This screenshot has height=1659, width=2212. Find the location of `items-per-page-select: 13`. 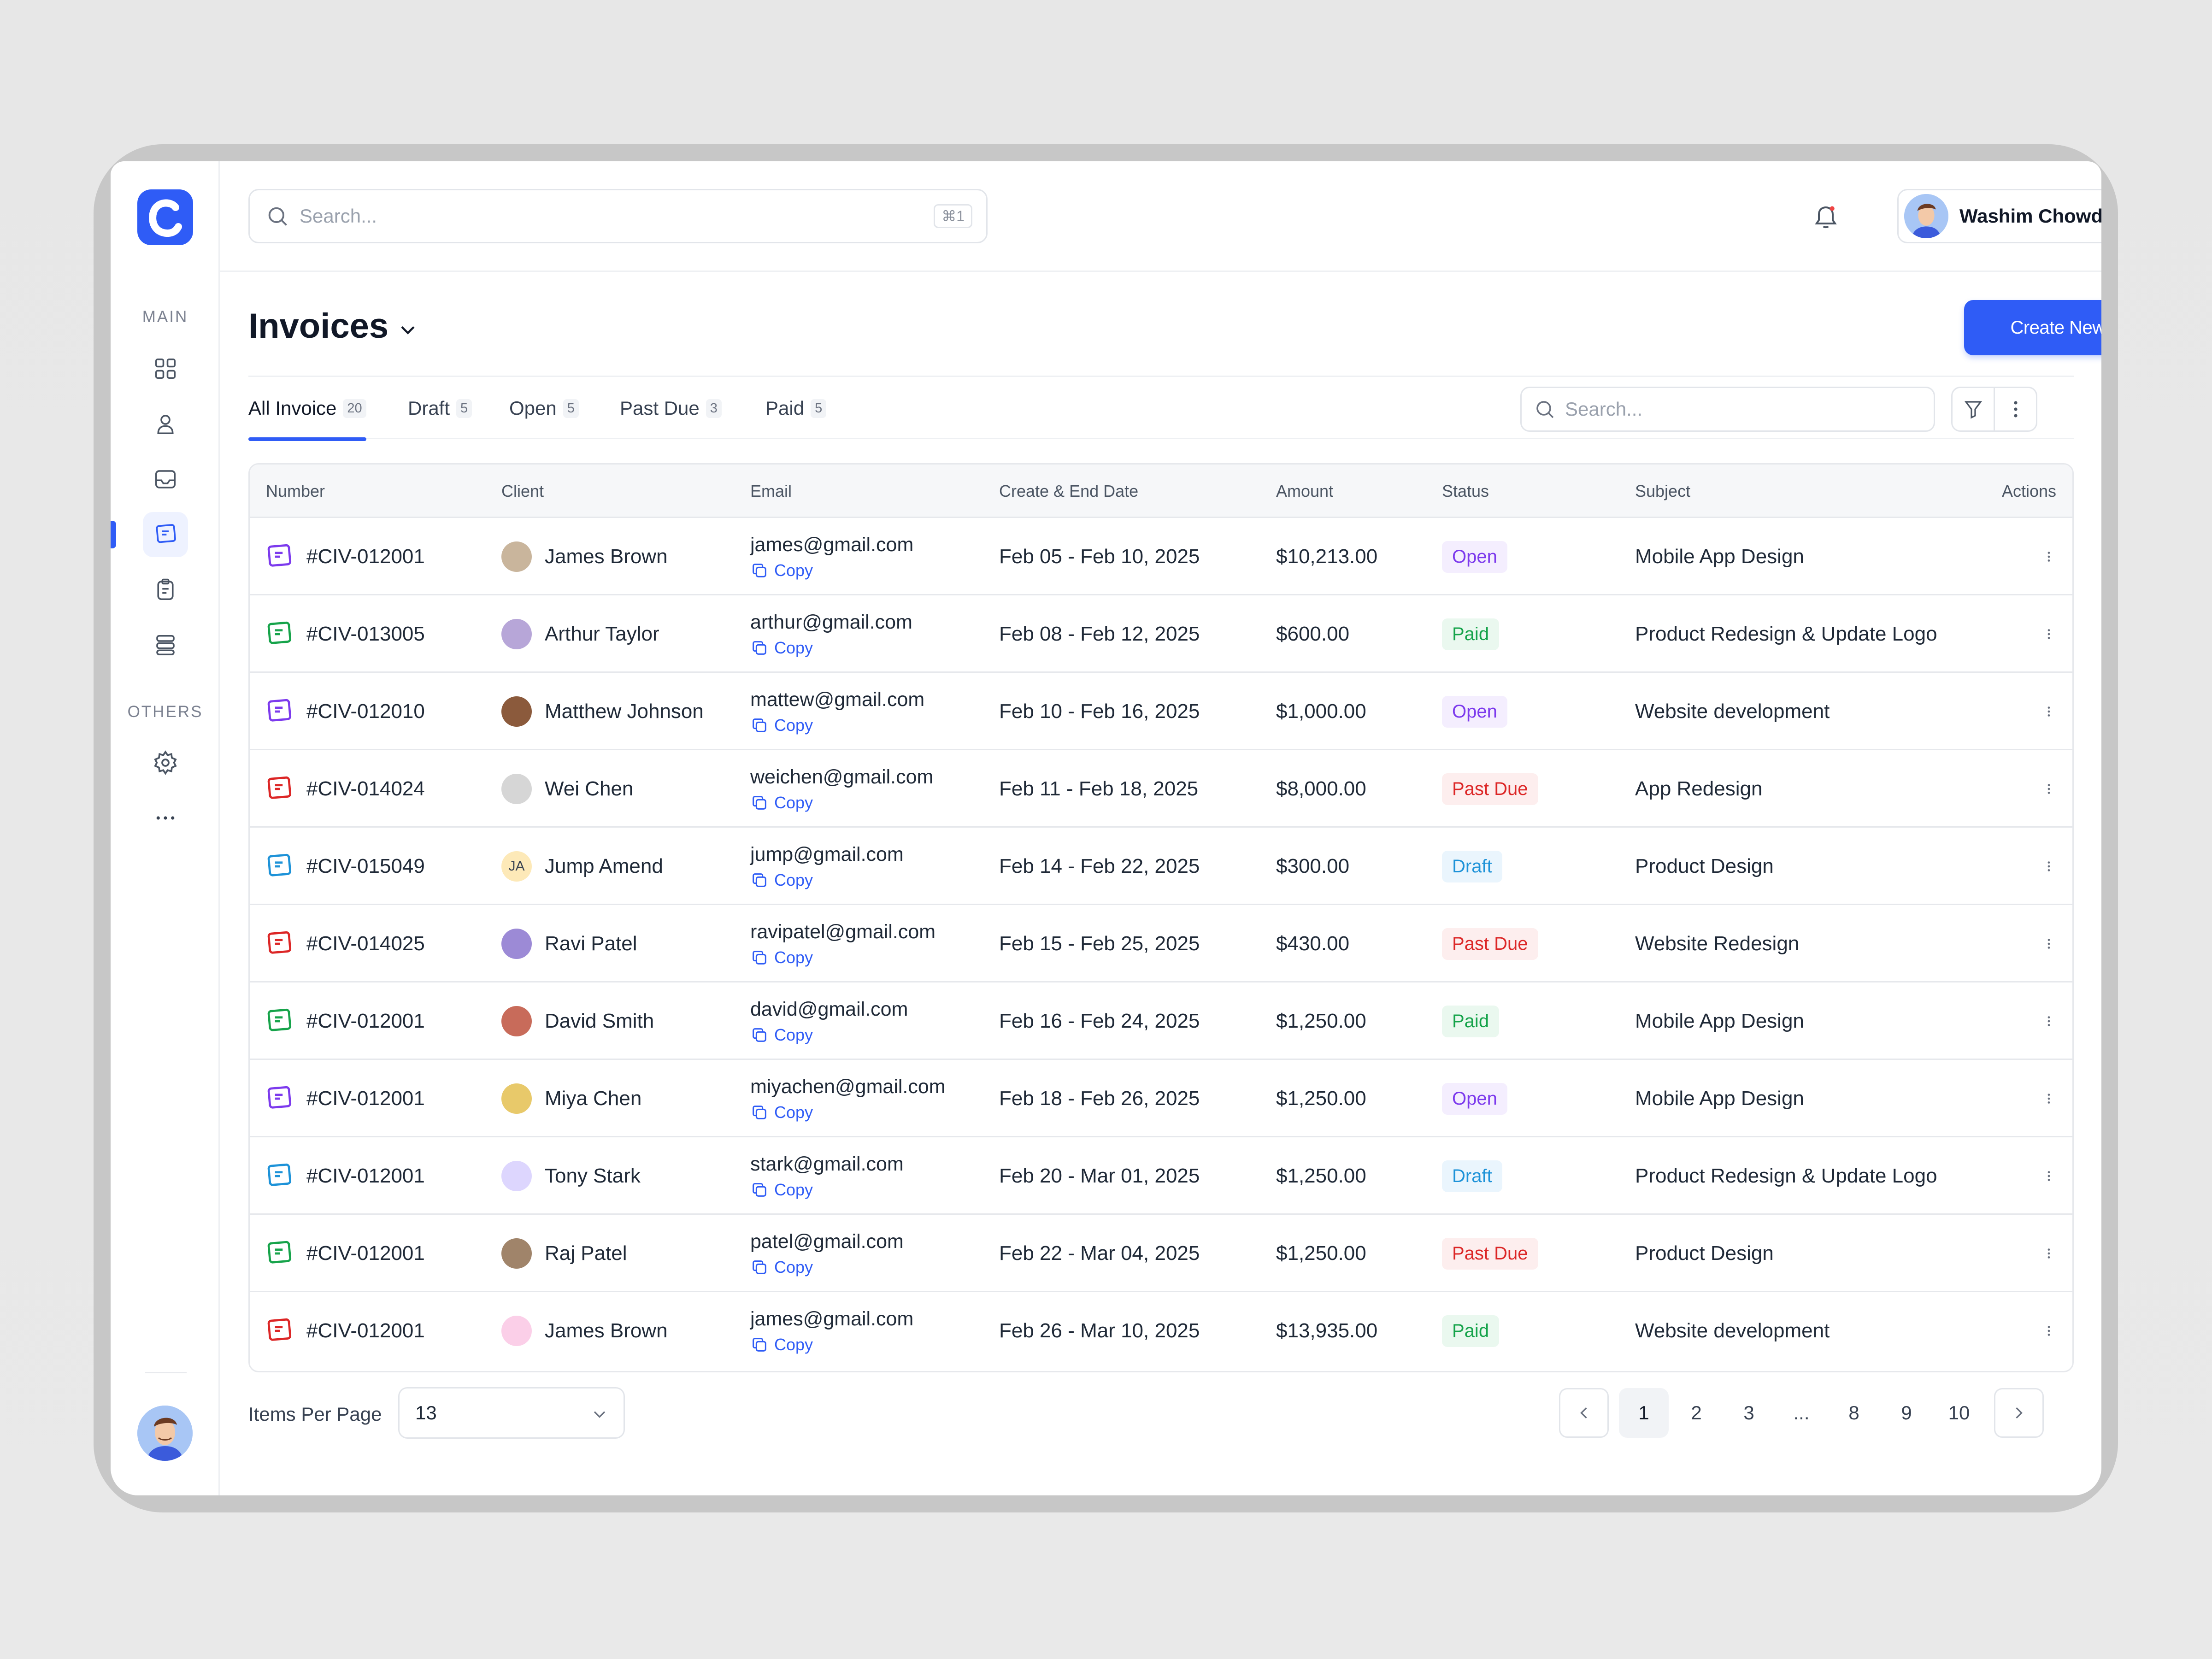

items-per-page-select: 13 is located at coordinates (511, 1413).